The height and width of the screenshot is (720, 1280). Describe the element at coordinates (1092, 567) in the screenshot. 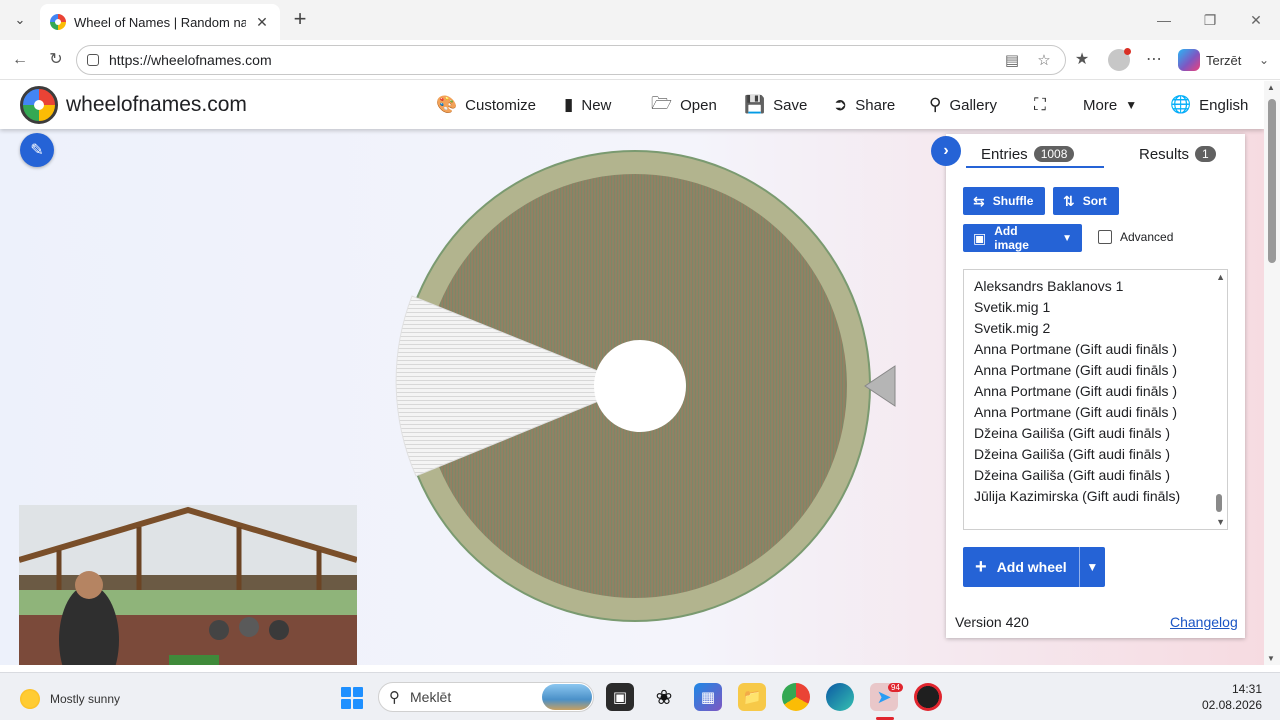

I see `add-wheel-dropdown-icon: ▼` at that location.